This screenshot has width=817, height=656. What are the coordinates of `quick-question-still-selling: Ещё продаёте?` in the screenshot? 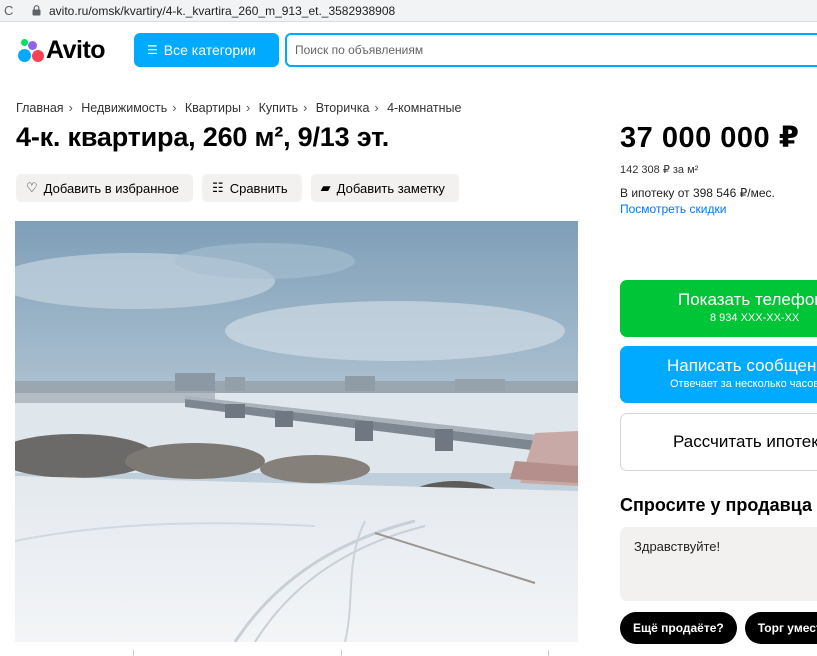 It's located at (678, 628).